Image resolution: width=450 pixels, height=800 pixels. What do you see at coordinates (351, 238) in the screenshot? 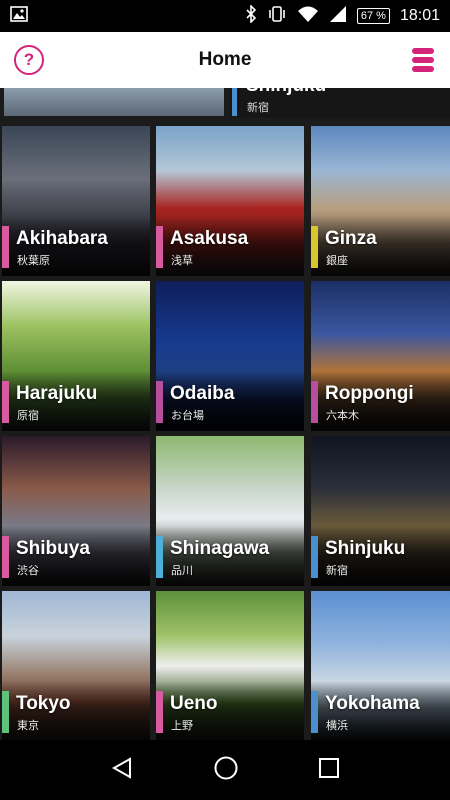
I see `tile-name: Ginza` at bounding box center [351, 238].